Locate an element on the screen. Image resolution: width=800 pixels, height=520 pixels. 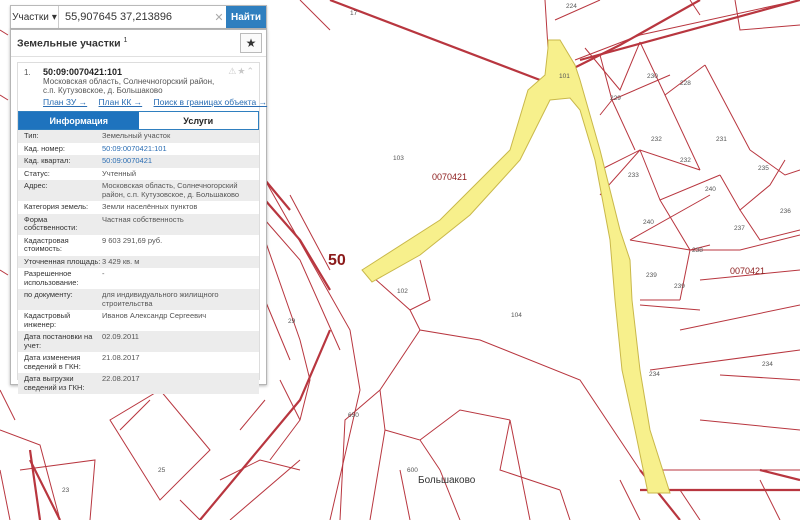
tab-services: Услуги is located at coordinates (198, 120).